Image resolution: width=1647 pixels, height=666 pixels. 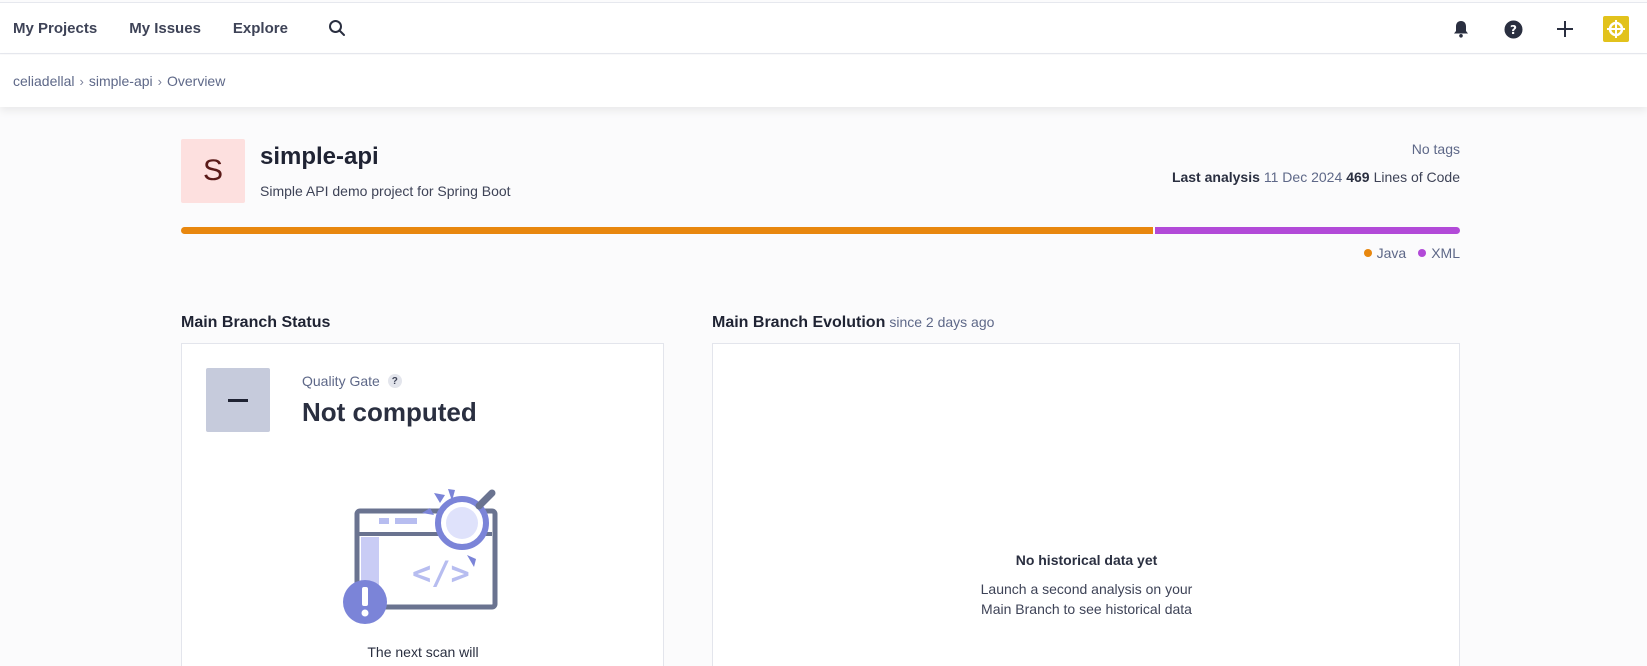 What do you see at coordinates (1445, 253) in the screenshot?
I see `legend-xml-label: XML` at bounding box center [1445, 253].